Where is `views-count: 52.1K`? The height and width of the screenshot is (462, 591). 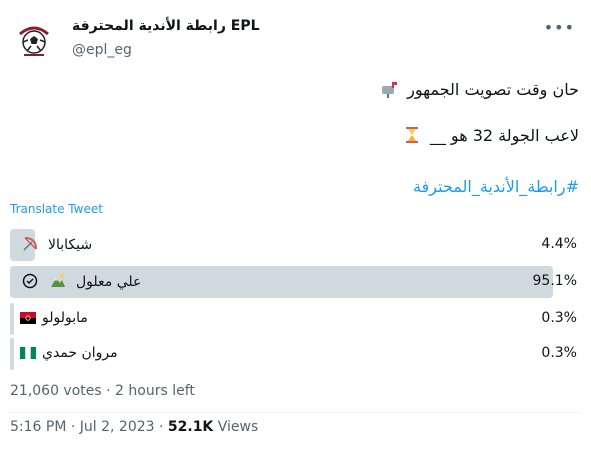 views-count: 52.1K is located at coordinates (190, 427).